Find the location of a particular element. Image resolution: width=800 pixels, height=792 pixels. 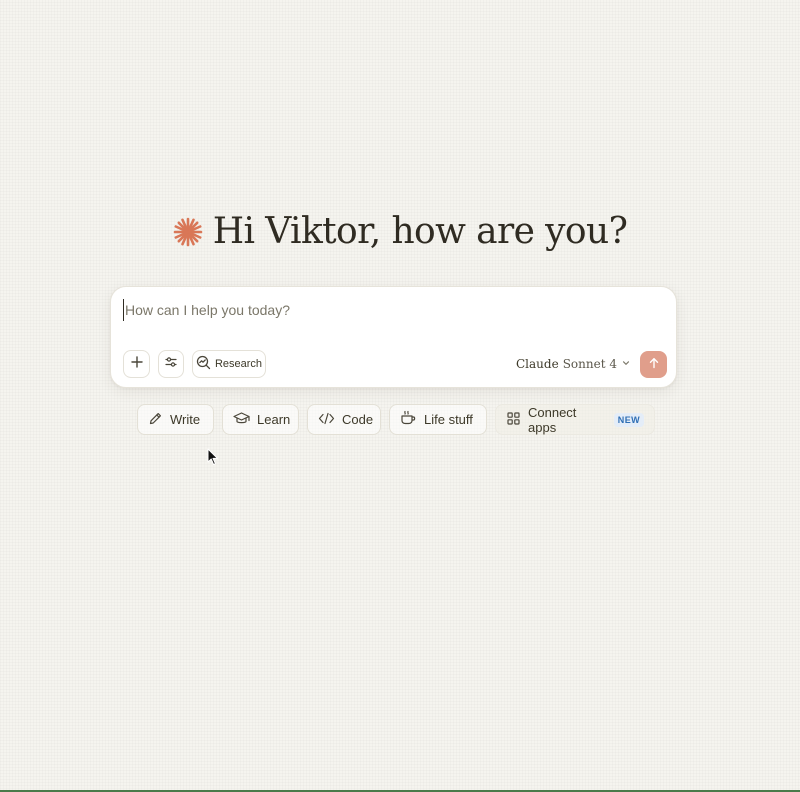

chat-composer: Research Claude Sonnet 4 is located at coordinates (393, 337).